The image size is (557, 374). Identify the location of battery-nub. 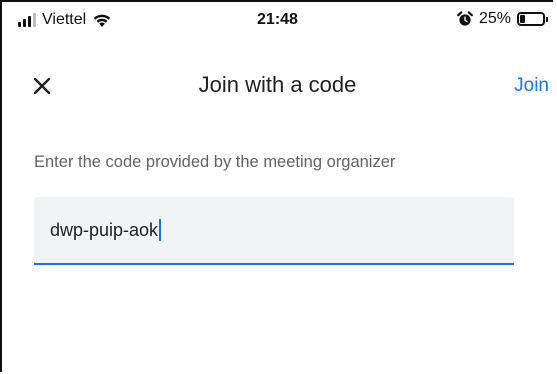
(547, 19).